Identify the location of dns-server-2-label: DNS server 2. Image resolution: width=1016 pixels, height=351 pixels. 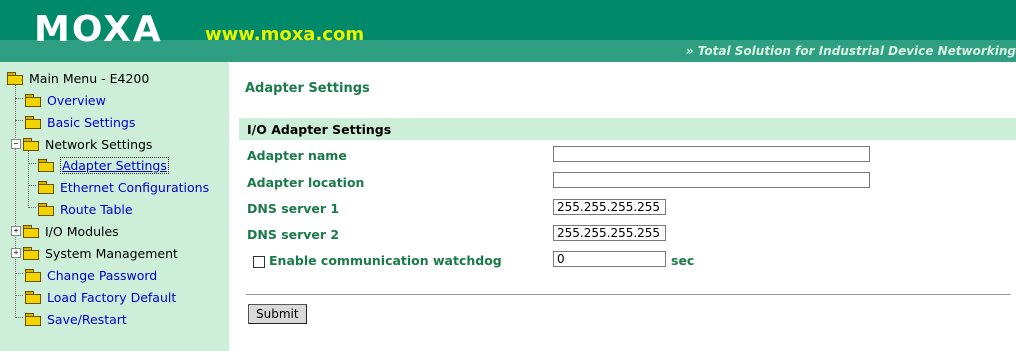
(293, 234).